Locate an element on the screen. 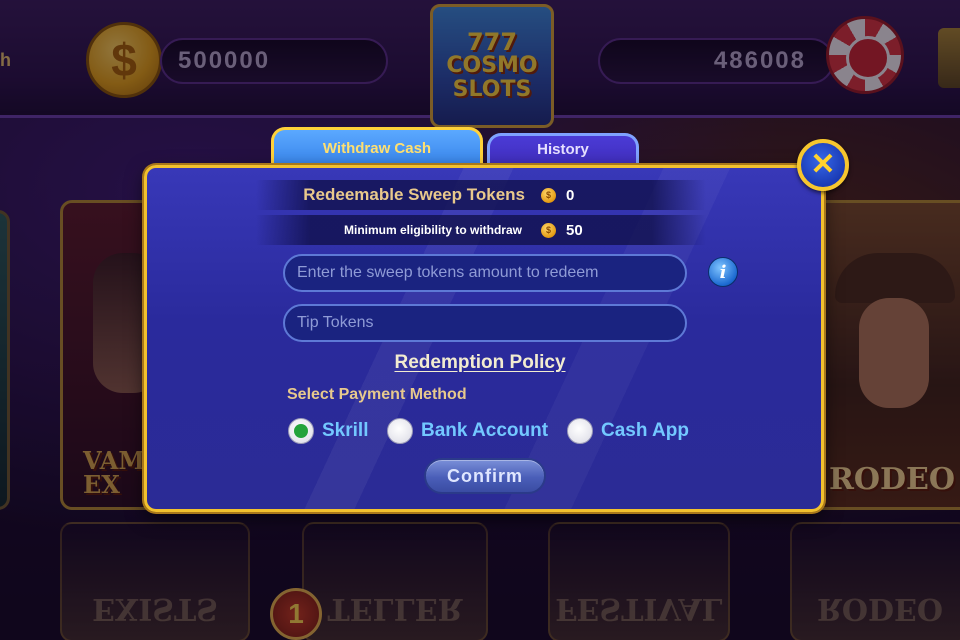 This screenshot has width=960, height=640. payment-option-cash-app: Cash App is located at coordinates (628, 431).